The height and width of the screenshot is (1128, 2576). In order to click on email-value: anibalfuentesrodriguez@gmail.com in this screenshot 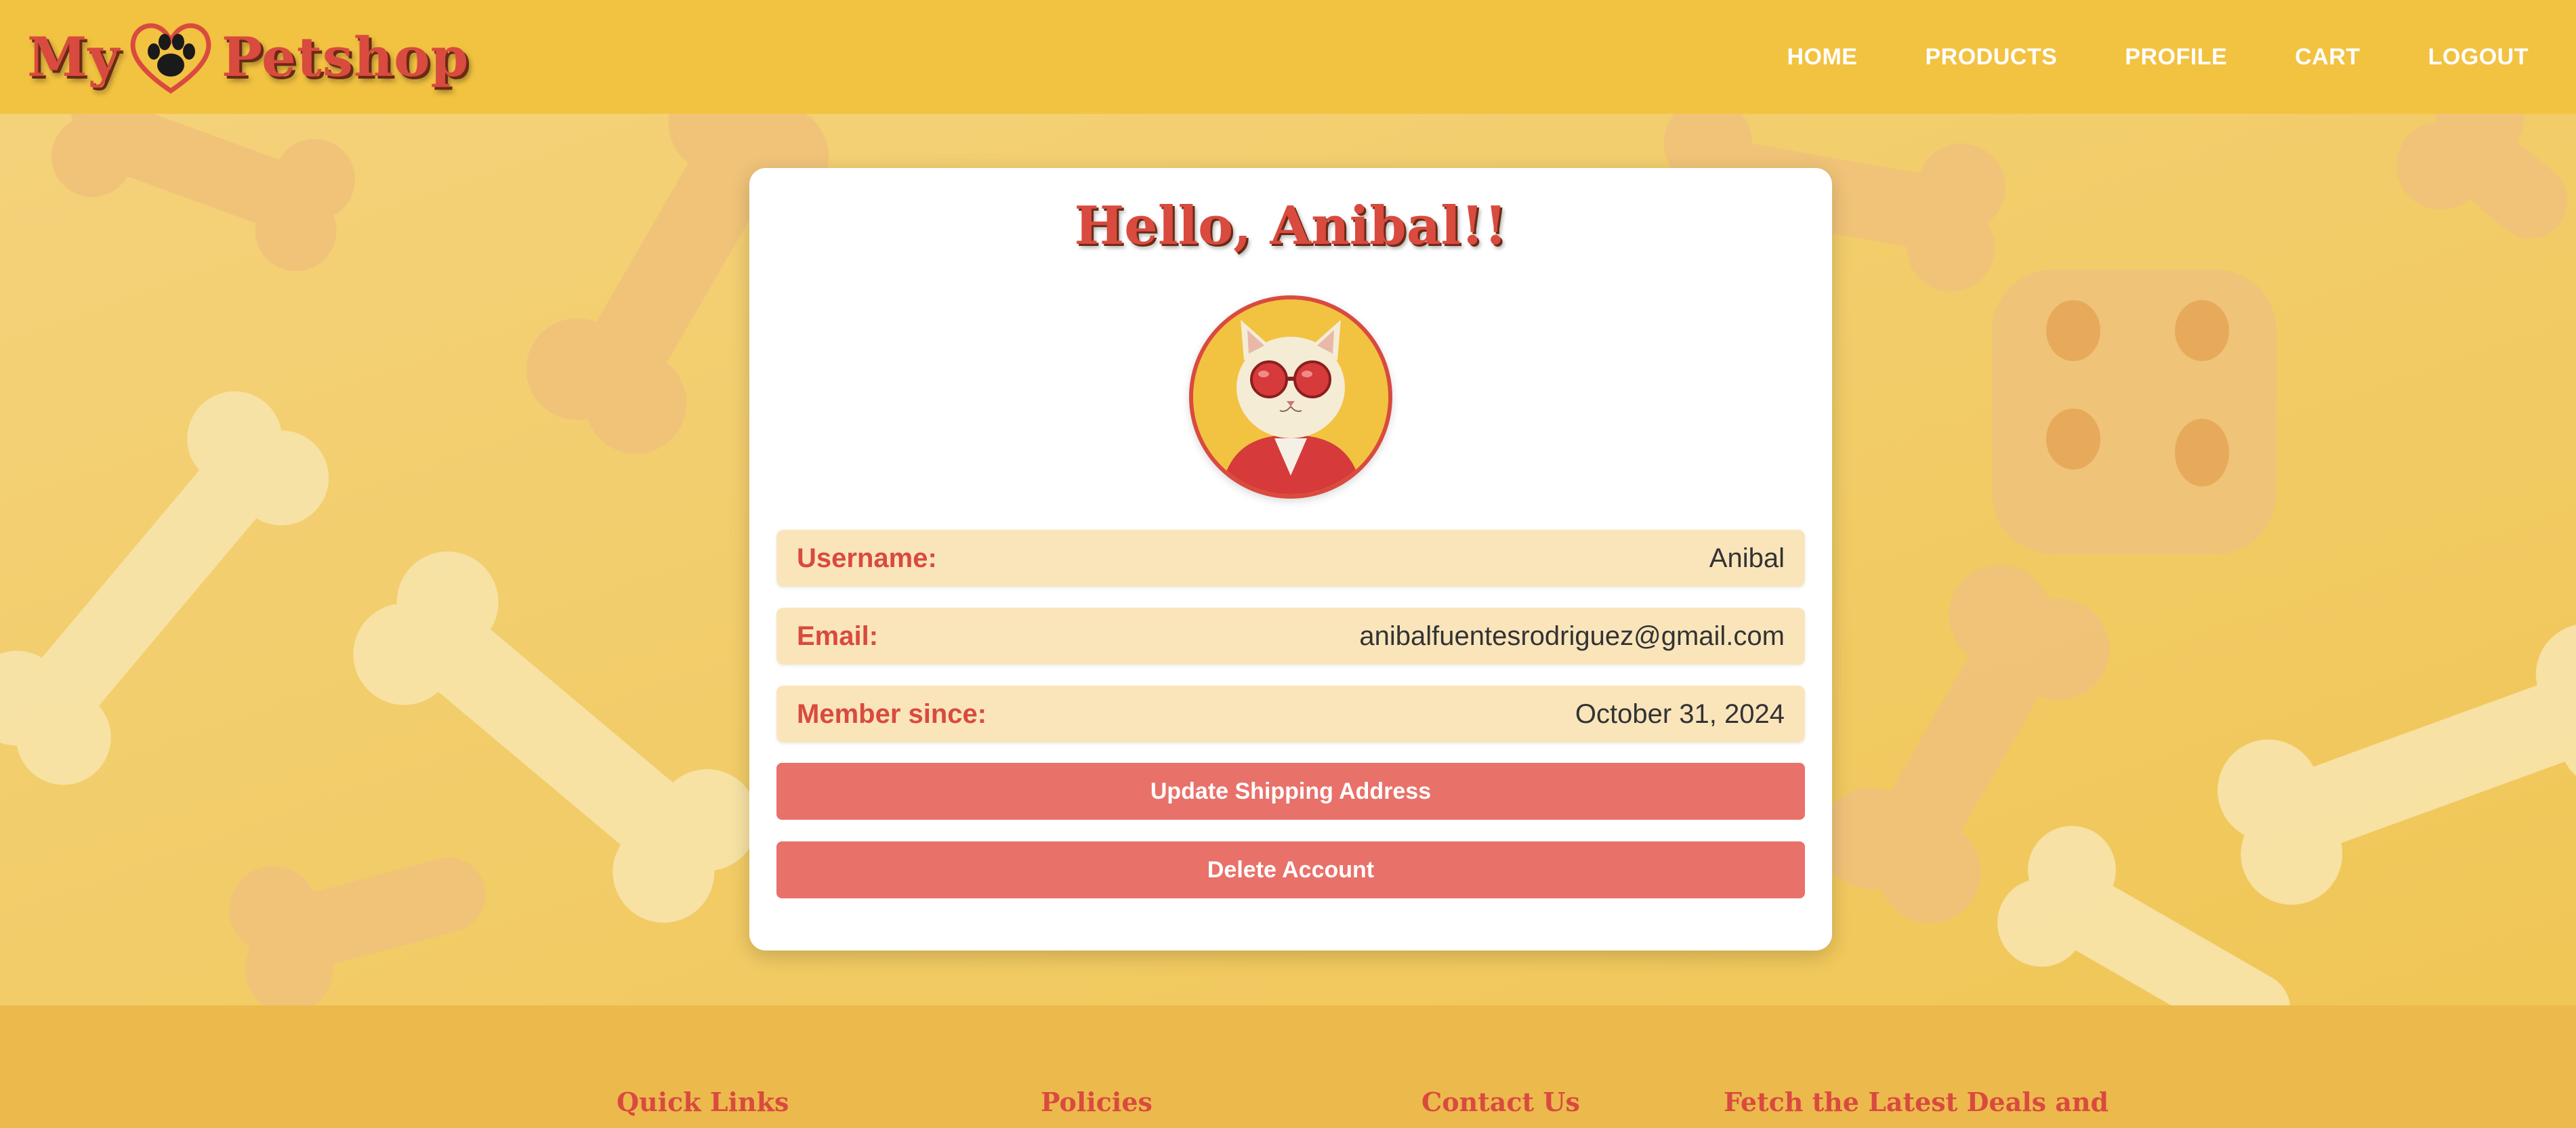, I will do `click(1572, 636)`.